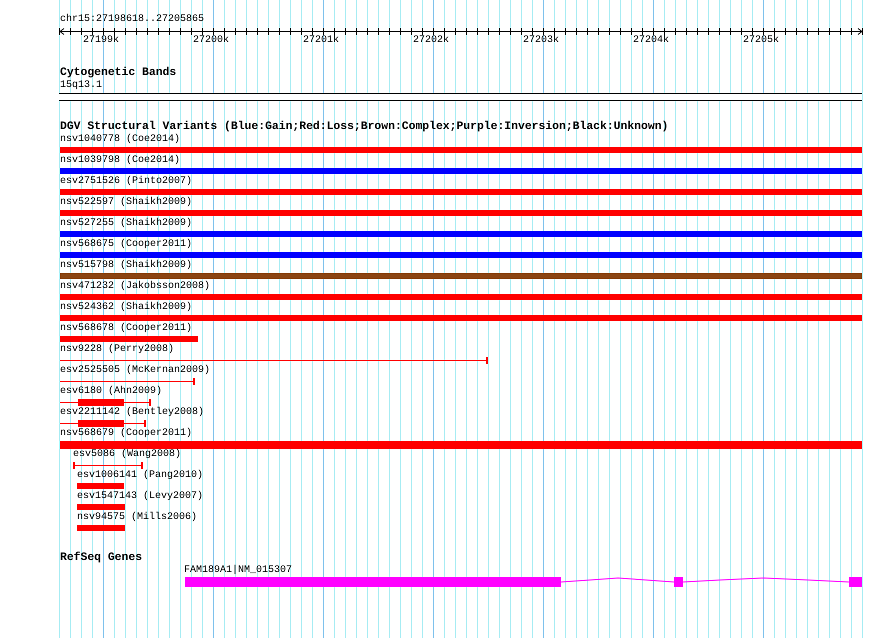 Image resolution: width=890 pixels, height=638 pixels. Describe the element at coordinates (126, 182) in the screenshot. I see `variant-label: esv2751526 (Pinto2007)` at that location.